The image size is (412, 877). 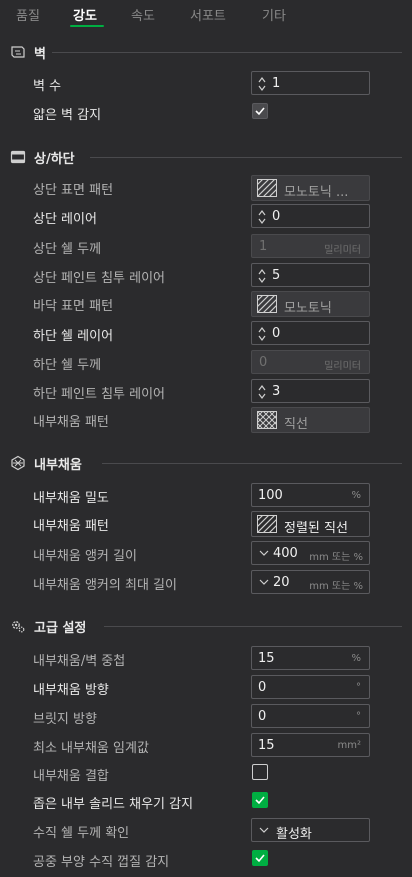 What do you see at coordinates (310, 658) in the screenshot?
I see `infill-wall-overlap-input: 15 %` at bounding box center [310, 658].